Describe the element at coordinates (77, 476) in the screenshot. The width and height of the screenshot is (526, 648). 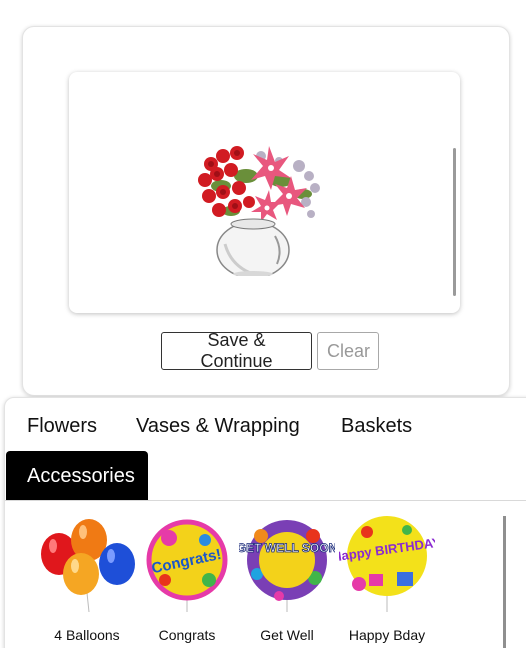
I see `tab-accessories: Accessories` at that location.